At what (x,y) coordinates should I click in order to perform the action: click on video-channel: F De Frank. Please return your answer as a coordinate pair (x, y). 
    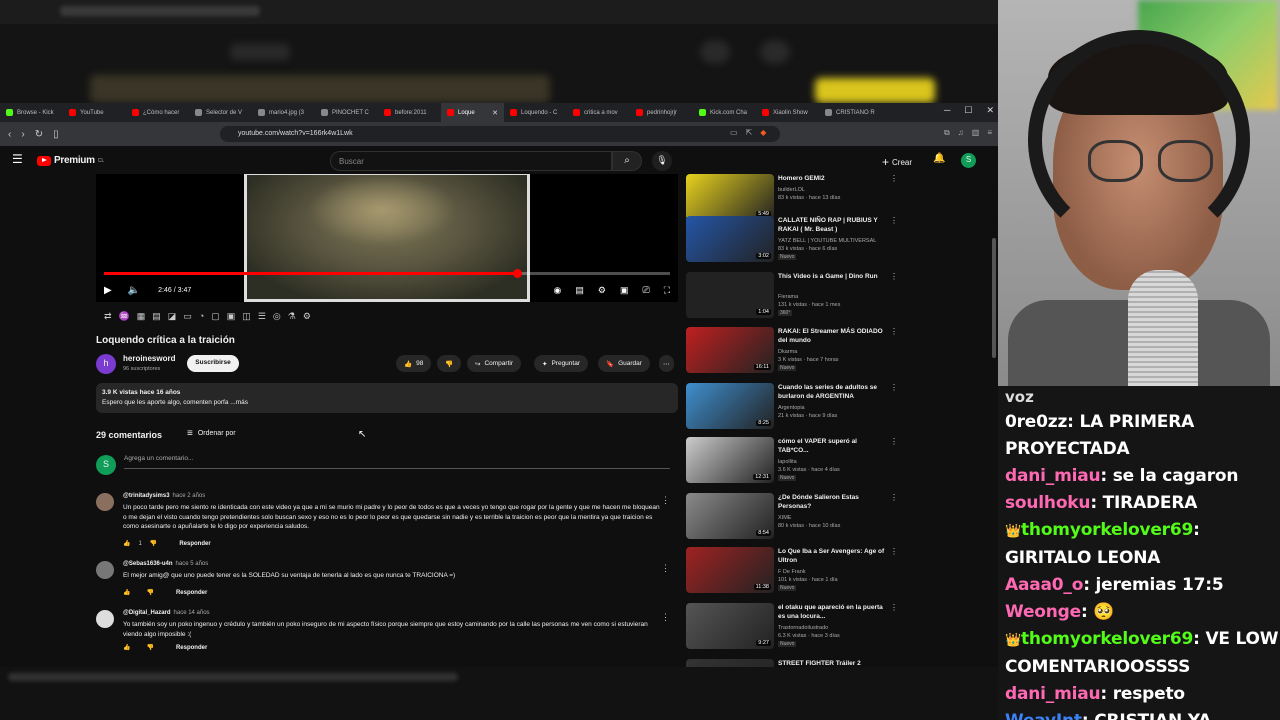
    Looking at the image, I should click on (792, 572).